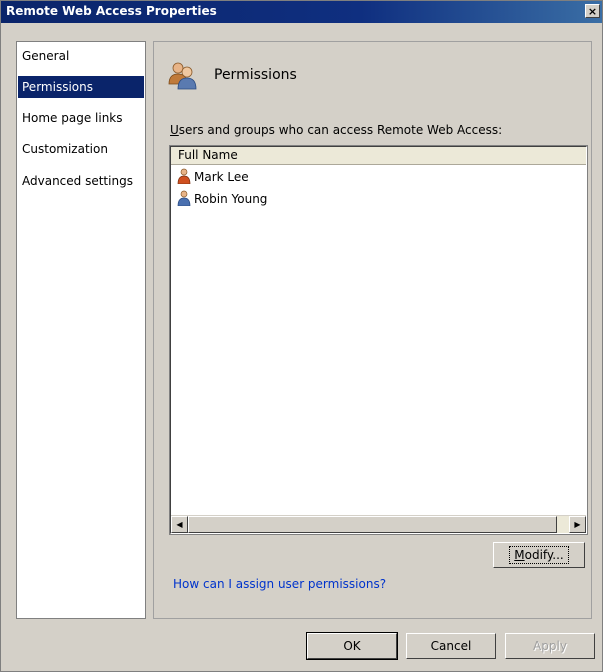 Image resolution: width=603 pixels, height=672 pixels. What do you see at coordinates (81, 87) in the screenshot?
I see `nav-item-permissions: Permissions` at bounding box center [81, 87].